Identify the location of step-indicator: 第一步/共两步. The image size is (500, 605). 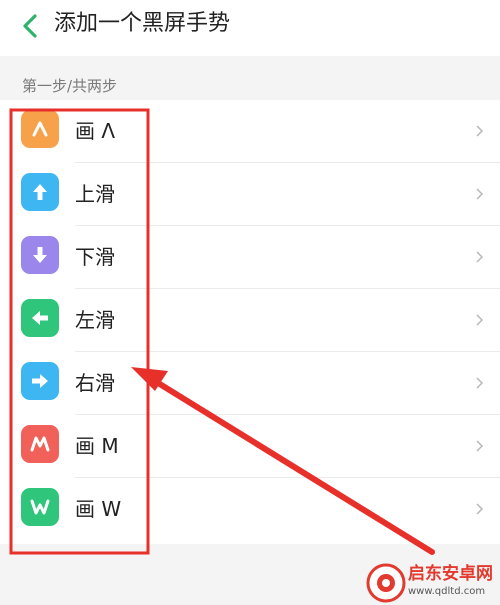
(70, 86).